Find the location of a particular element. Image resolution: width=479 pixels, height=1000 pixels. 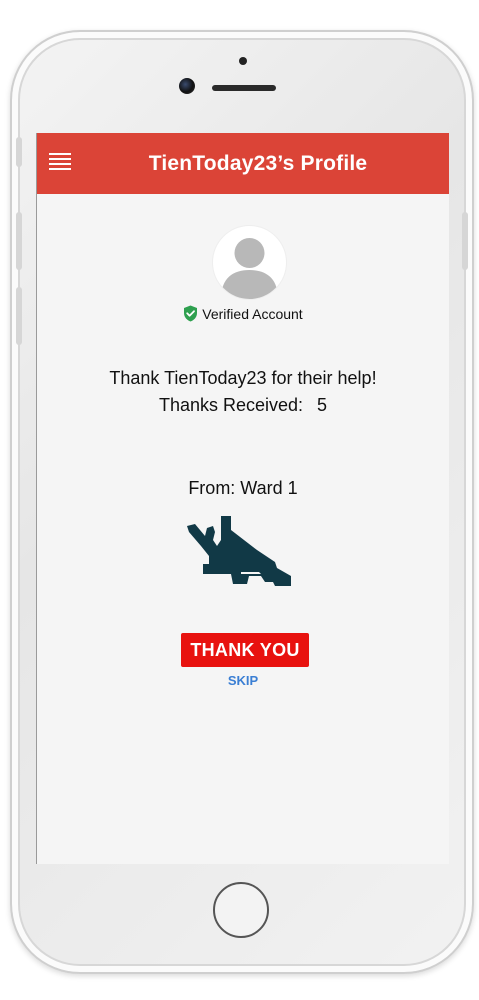

thank-prompt: Thank TienToday23 for their help! is located at coordinates (243, 378).